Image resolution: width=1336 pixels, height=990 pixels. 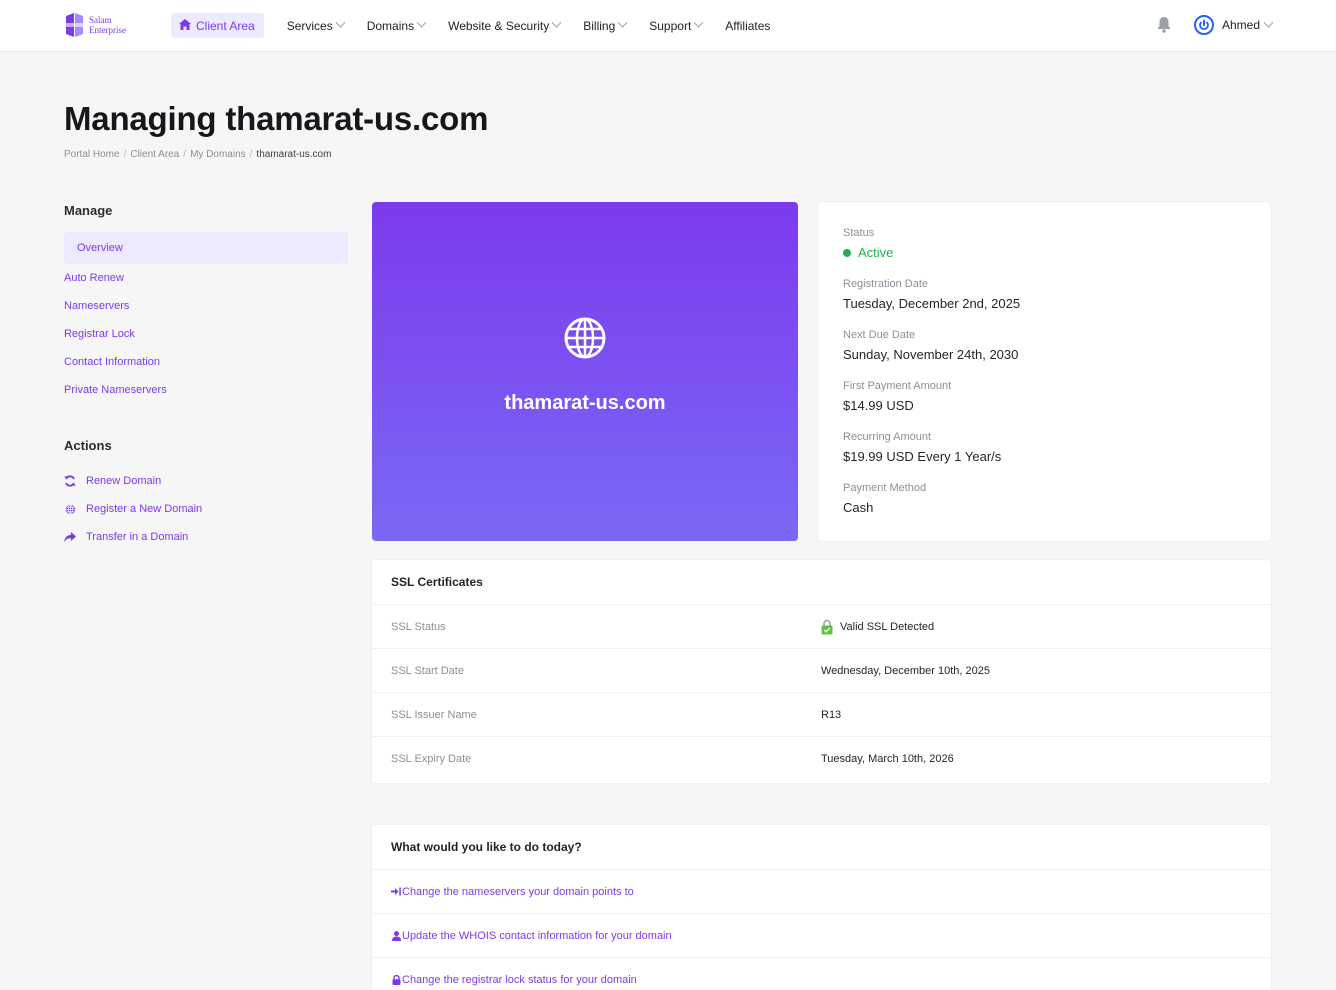 I want to click on status-badge: Active, so click(x=868, y=252).